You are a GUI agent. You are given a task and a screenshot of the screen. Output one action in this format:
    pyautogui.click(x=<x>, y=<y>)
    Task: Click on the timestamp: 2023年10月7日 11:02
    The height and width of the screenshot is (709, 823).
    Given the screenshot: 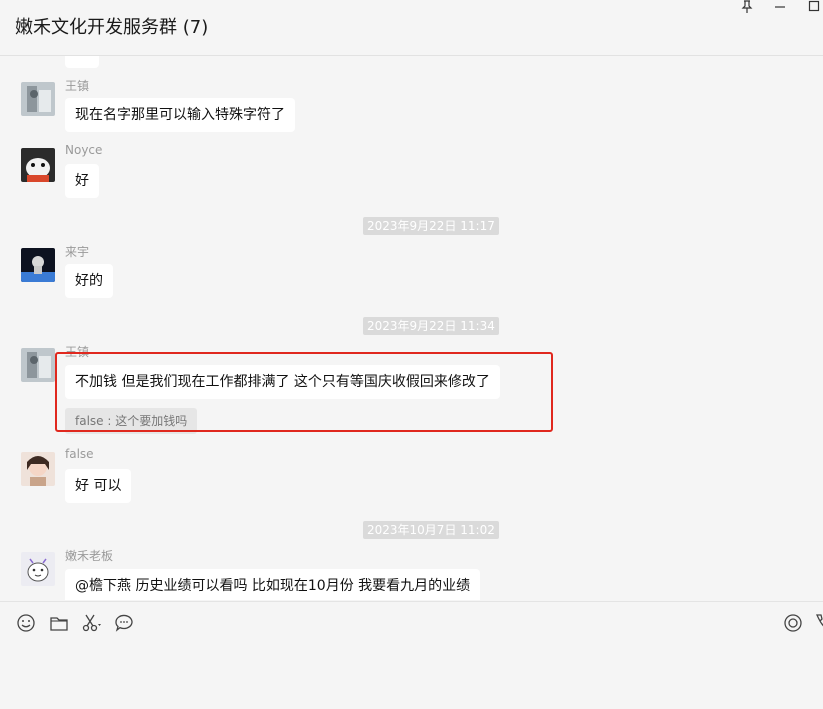 What is the action you would take?
    pyautogui.click(x=431, y=530)
    